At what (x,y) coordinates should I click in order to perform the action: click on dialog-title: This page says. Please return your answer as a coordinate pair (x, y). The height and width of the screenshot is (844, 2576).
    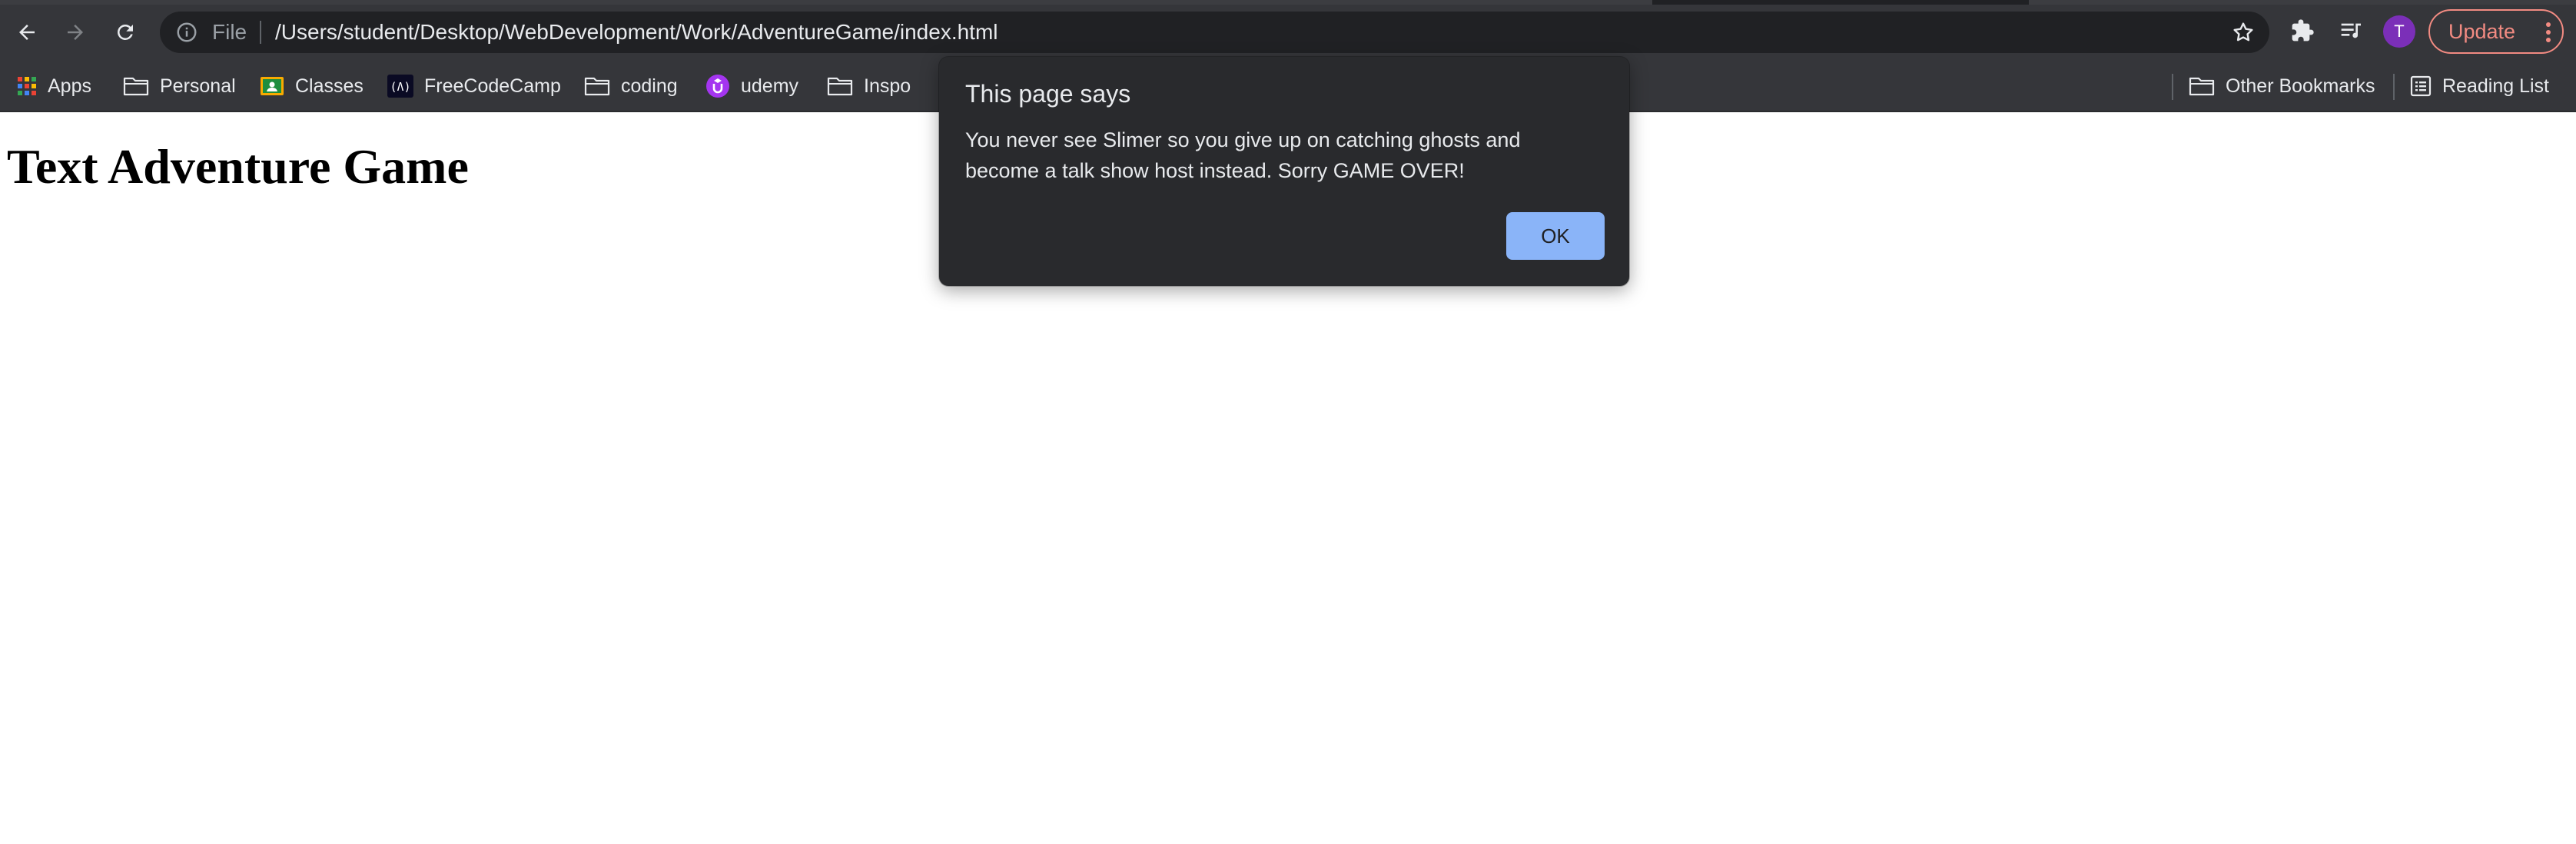
    Looking at the image, I should click on (1048, 94).